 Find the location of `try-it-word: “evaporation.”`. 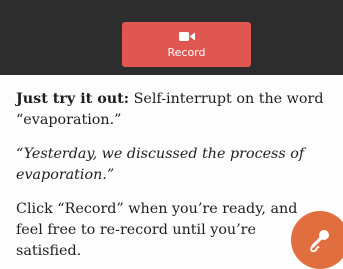

try-it-word: “evaporation.” is located at coordinates (69, 120).